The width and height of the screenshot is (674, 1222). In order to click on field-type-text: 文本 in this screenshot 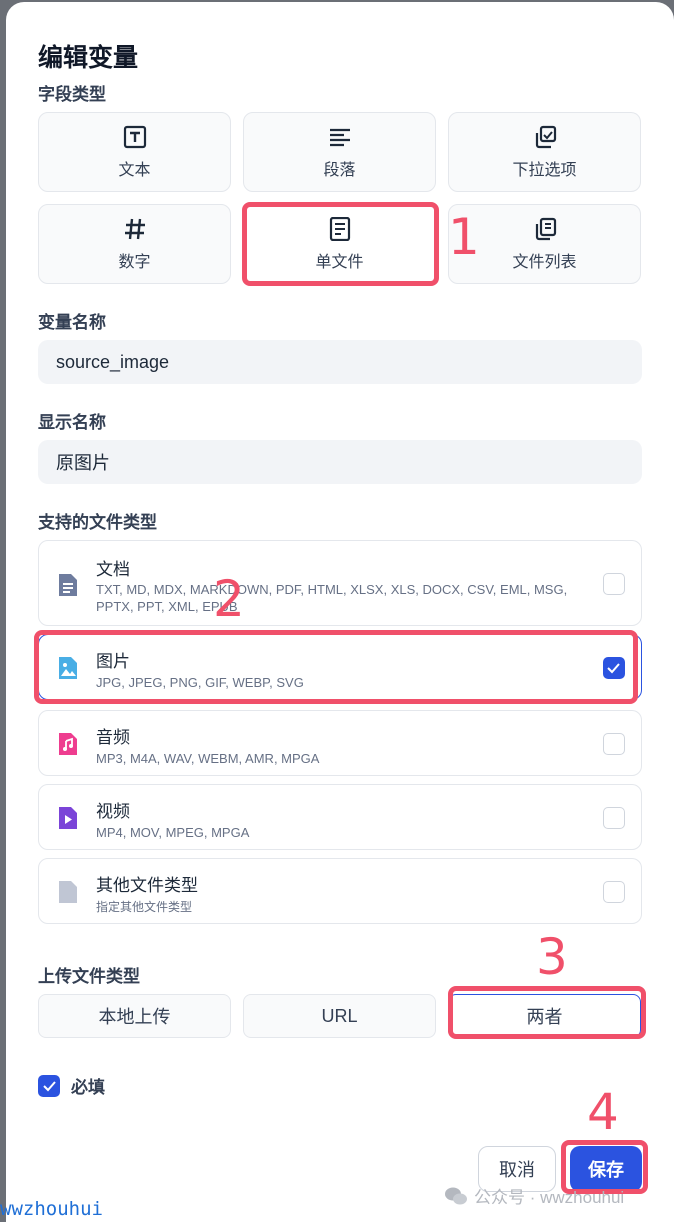, I will do `click(134, 152)`.